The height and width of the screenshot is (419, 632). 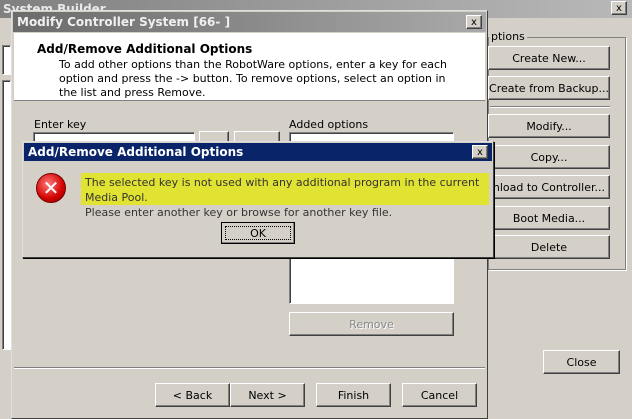 I want to click on error-icon: ✕, so click(x=51, y=188).